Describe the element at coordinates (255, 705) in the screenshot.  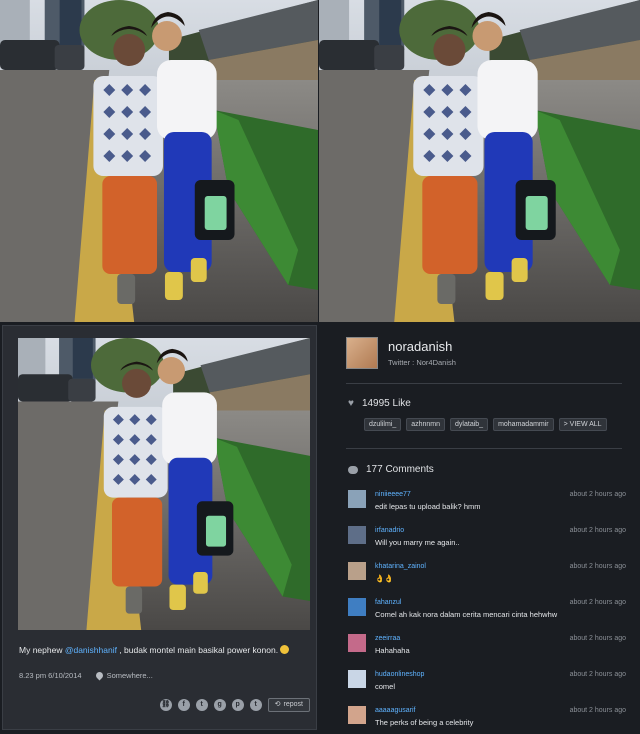
I see `tumblr-icon: t` at that location.